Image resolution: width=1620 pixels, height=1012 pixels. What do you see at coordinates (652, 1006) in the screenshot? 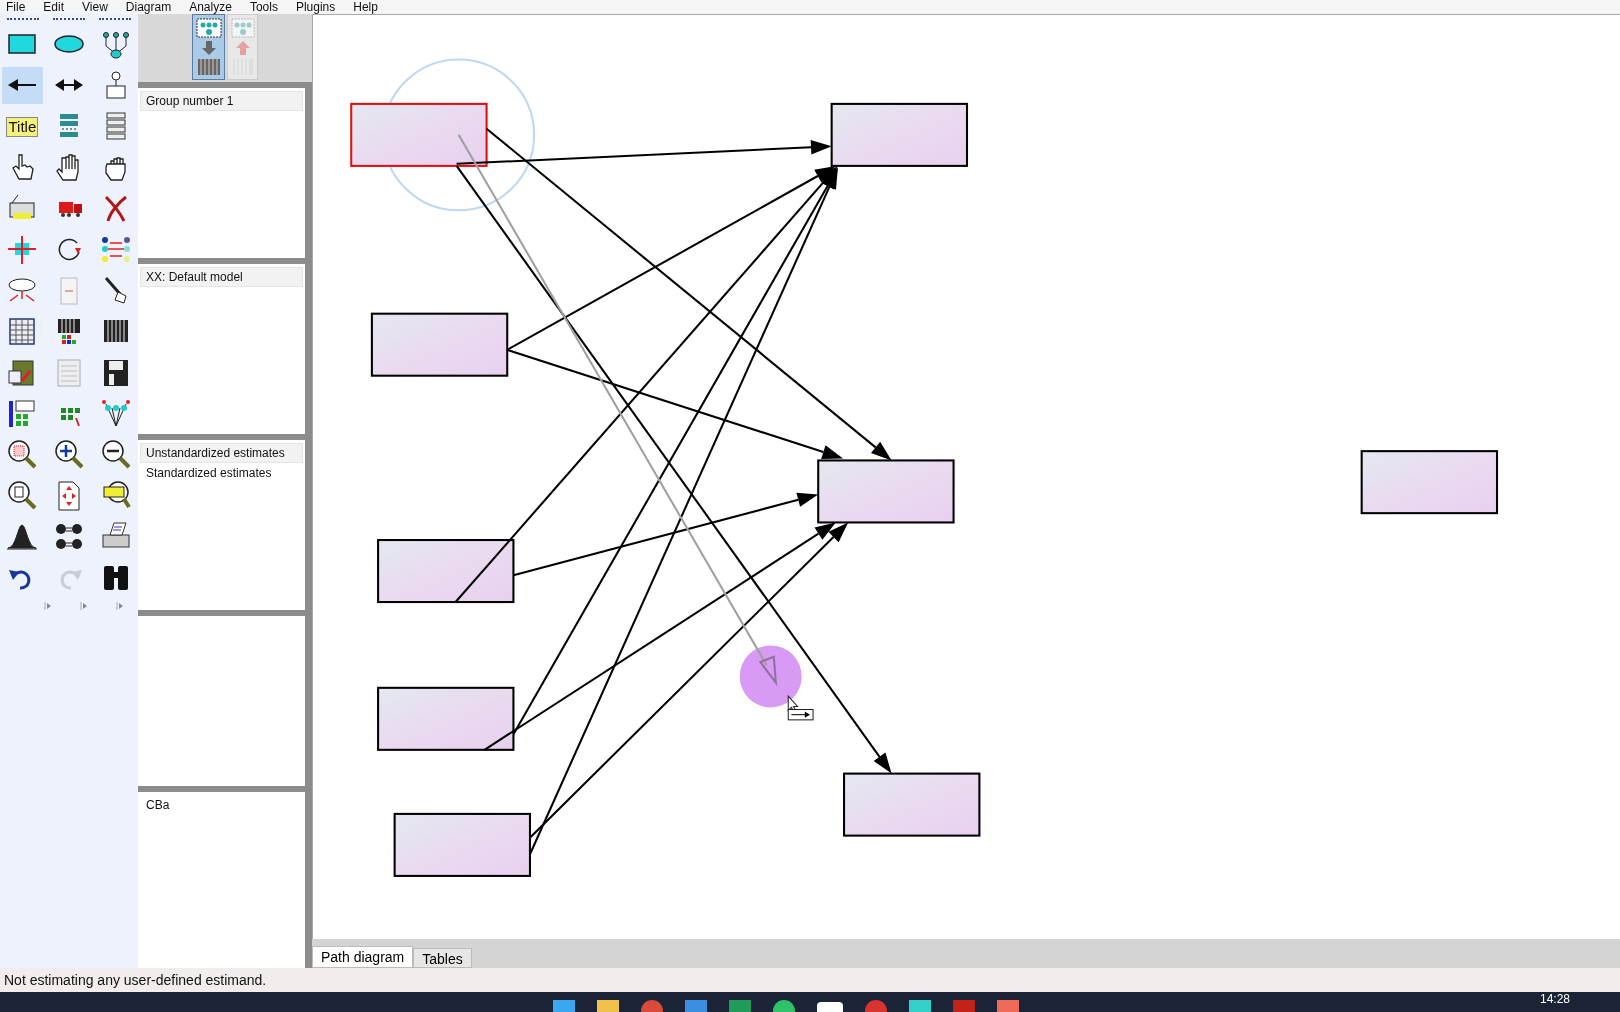
I see `browser-icon` at bounding box center [652, 1006].